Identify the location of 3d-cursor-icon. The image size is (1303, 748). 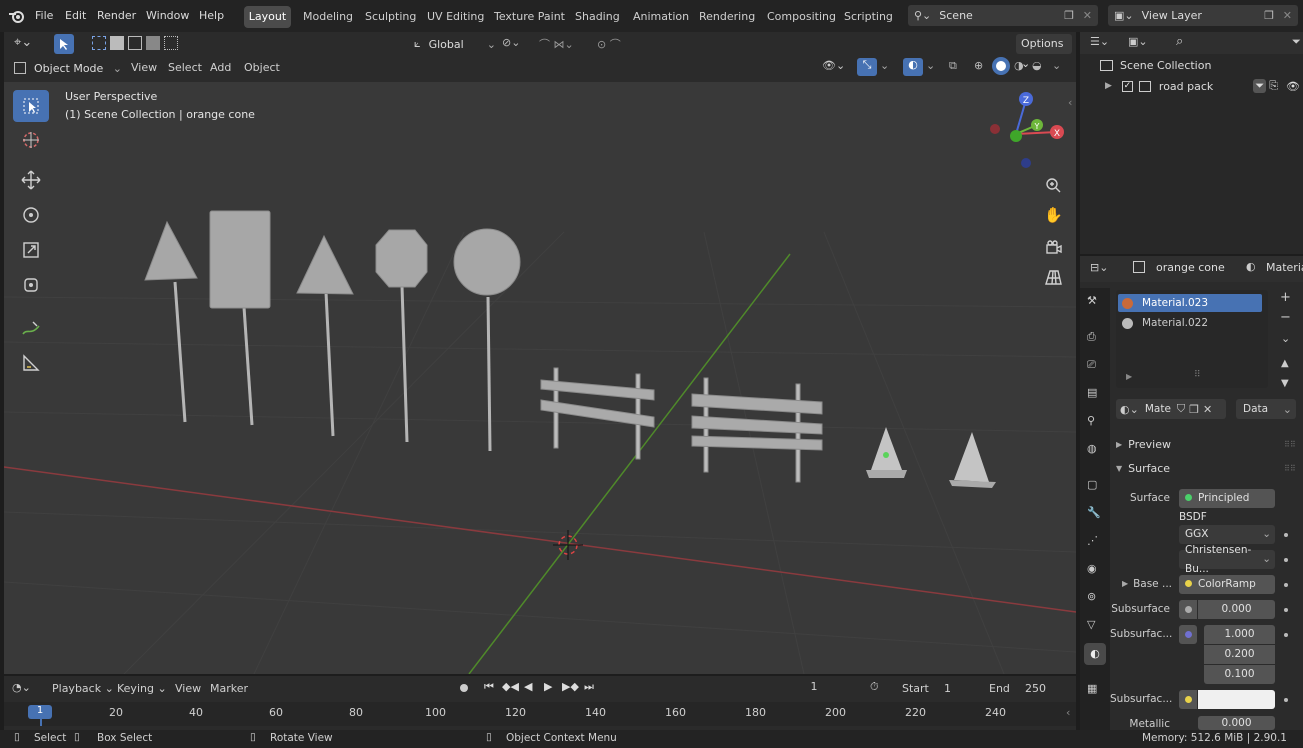
(568, 545).